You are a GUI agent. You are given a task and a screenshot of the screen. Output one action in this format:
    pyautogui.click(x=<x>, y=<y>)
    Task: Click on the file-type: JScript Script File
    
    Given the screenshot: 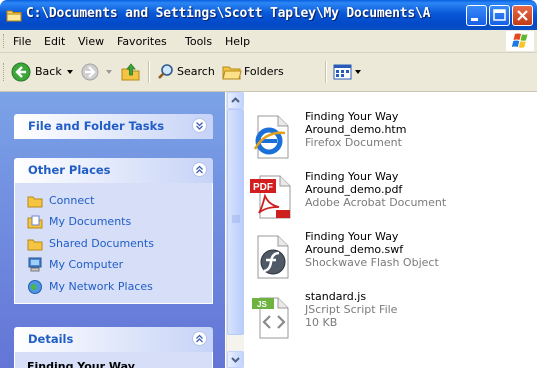 What is the action you would take?
    pyautogui.click(x=351, y=309)
    